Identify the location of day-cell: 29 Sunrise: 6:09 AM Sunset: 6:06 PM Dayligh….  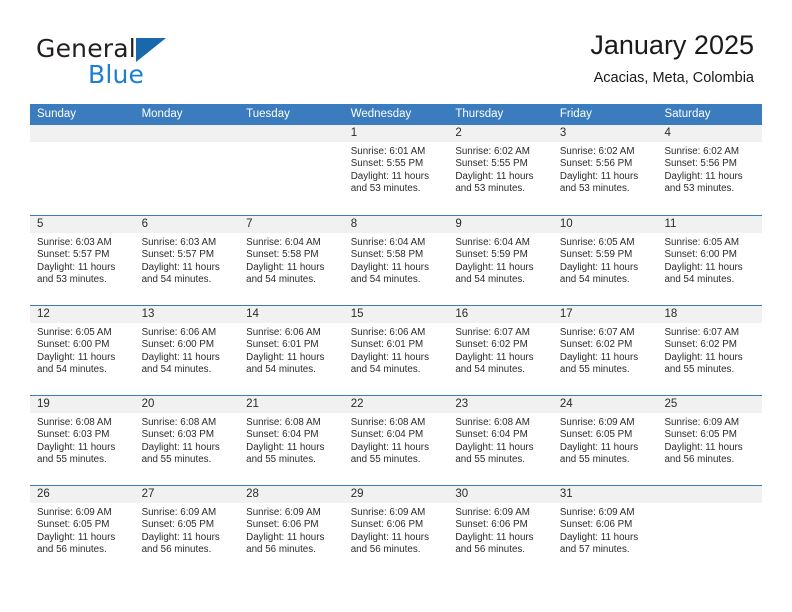
(396, 530).